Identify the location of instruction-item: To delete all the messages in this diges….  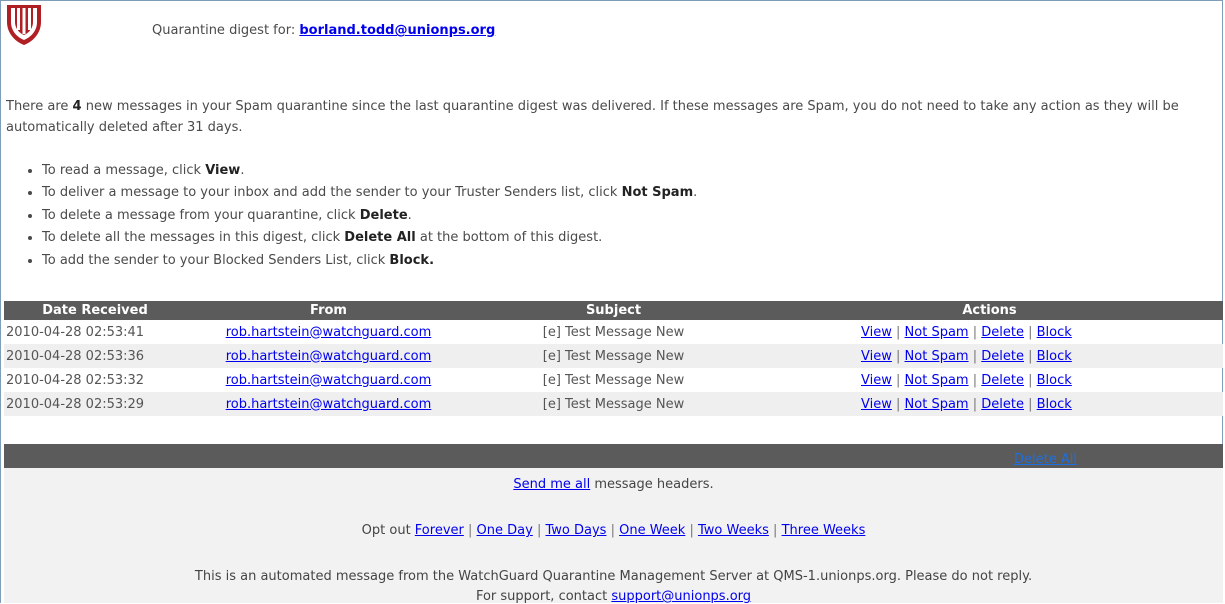
(369, 238).